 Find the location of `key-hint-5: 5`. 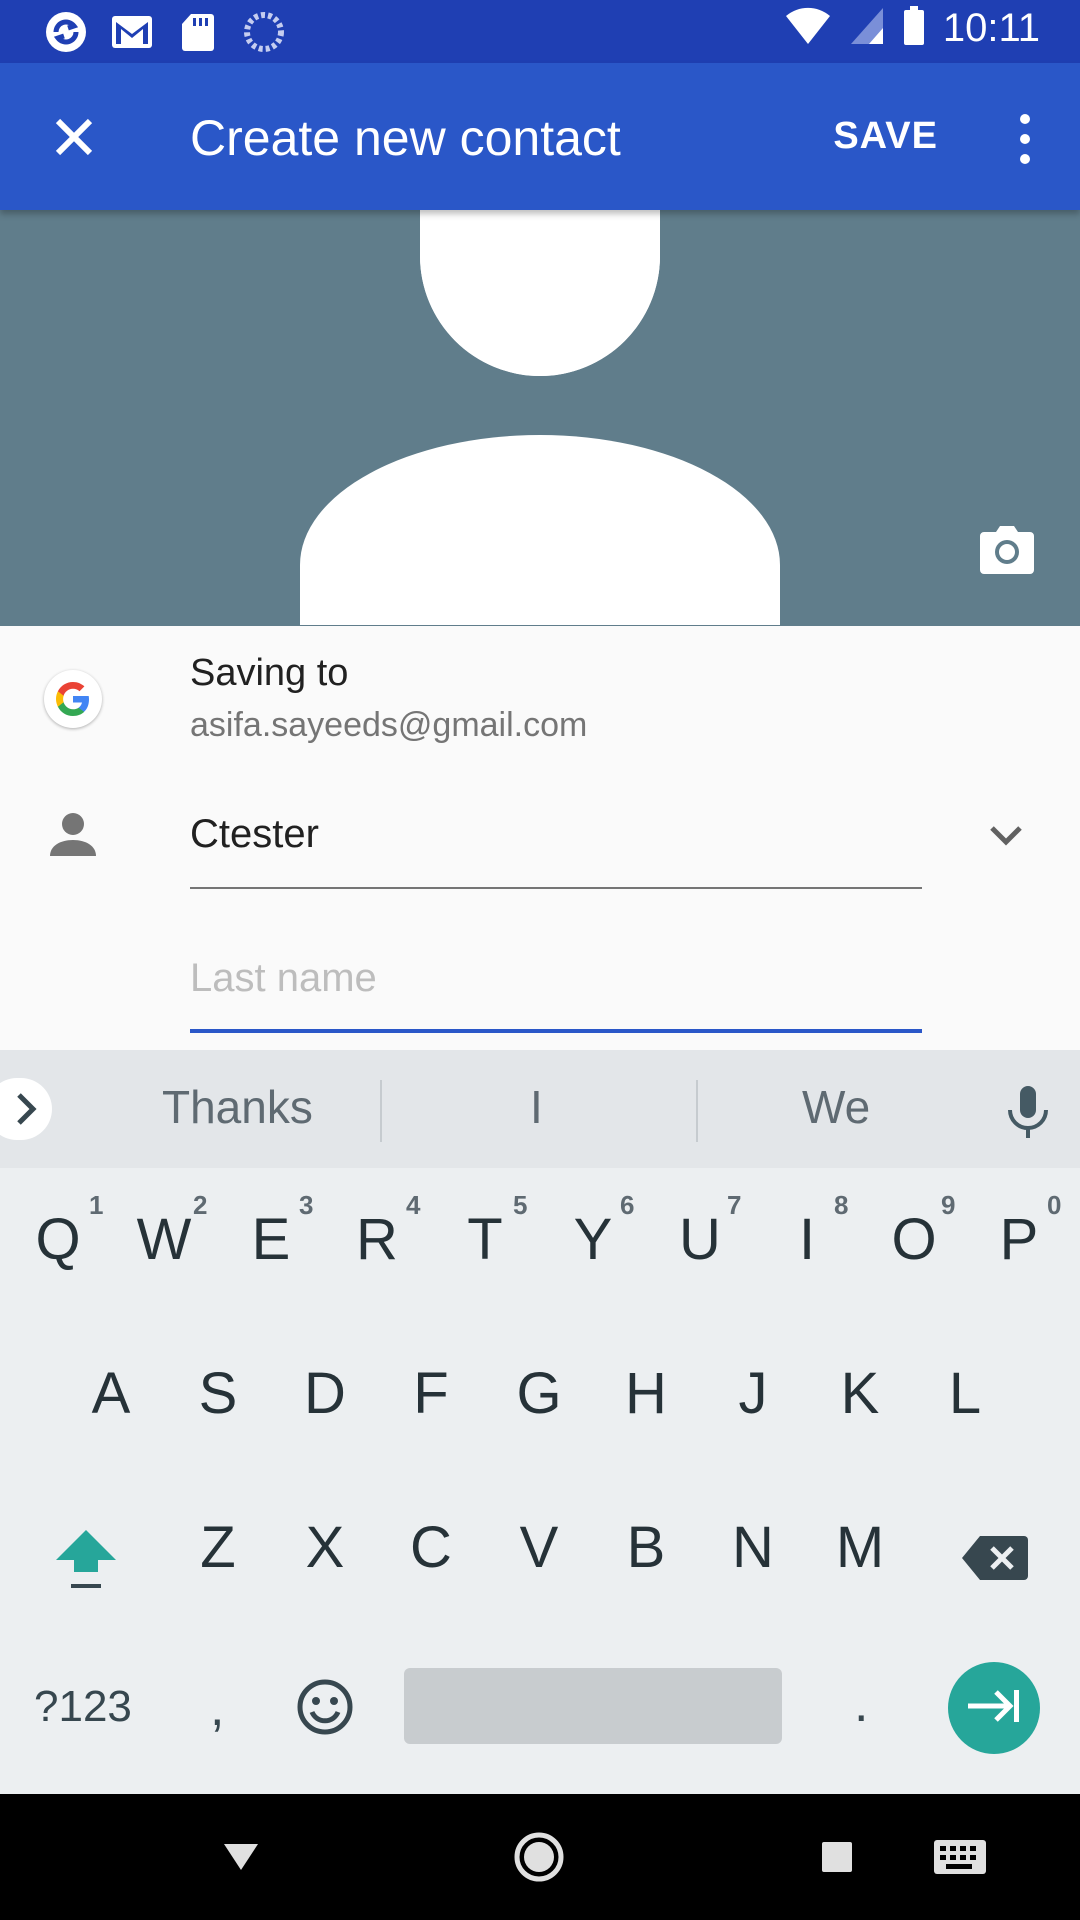

key-hint-5: 5 is located at coordinates (520, 1205).